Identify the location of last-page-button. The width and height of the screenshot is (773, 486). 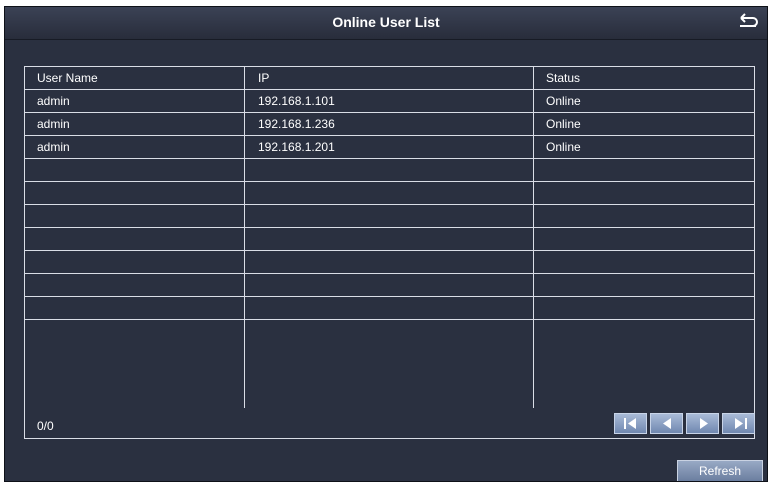
(738, 423).